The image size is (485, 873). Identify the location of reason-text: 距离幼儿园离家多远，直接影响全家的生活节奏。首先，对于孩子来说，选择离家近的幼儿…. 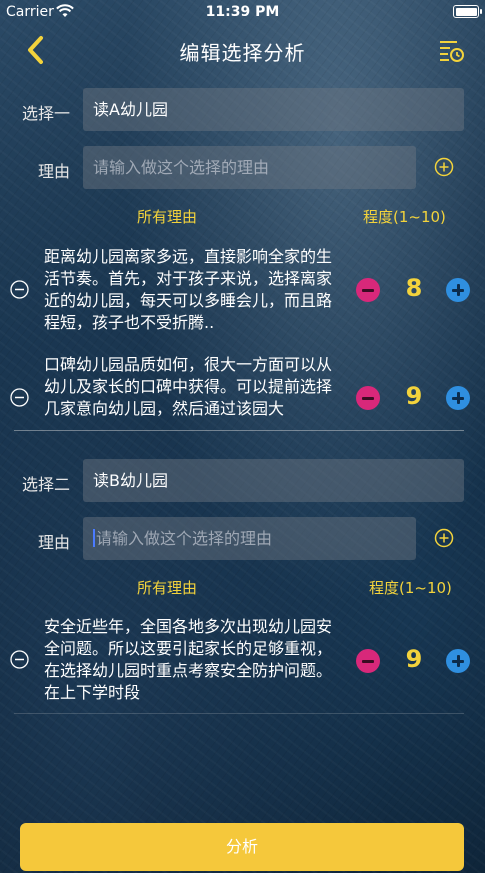
(188, 289).